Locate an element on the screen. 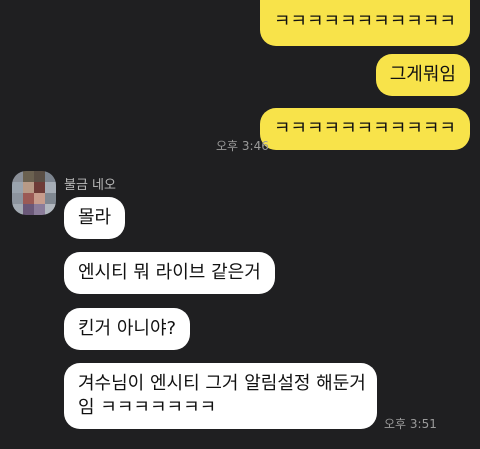 The width and height of the screenshot is (480, 449). message-text: 그게뭐임 is located at coordinates (422, 74).